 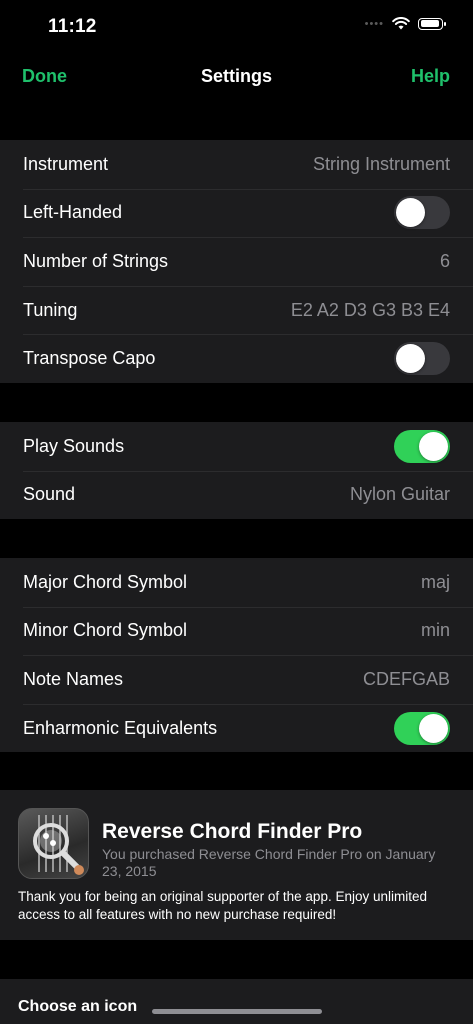 What do you see at coordinates (236, 582) in the screenshot?
I see `major-chord-symbol-row: Major Chord Symbol maj` at bounding box center [236, 582].